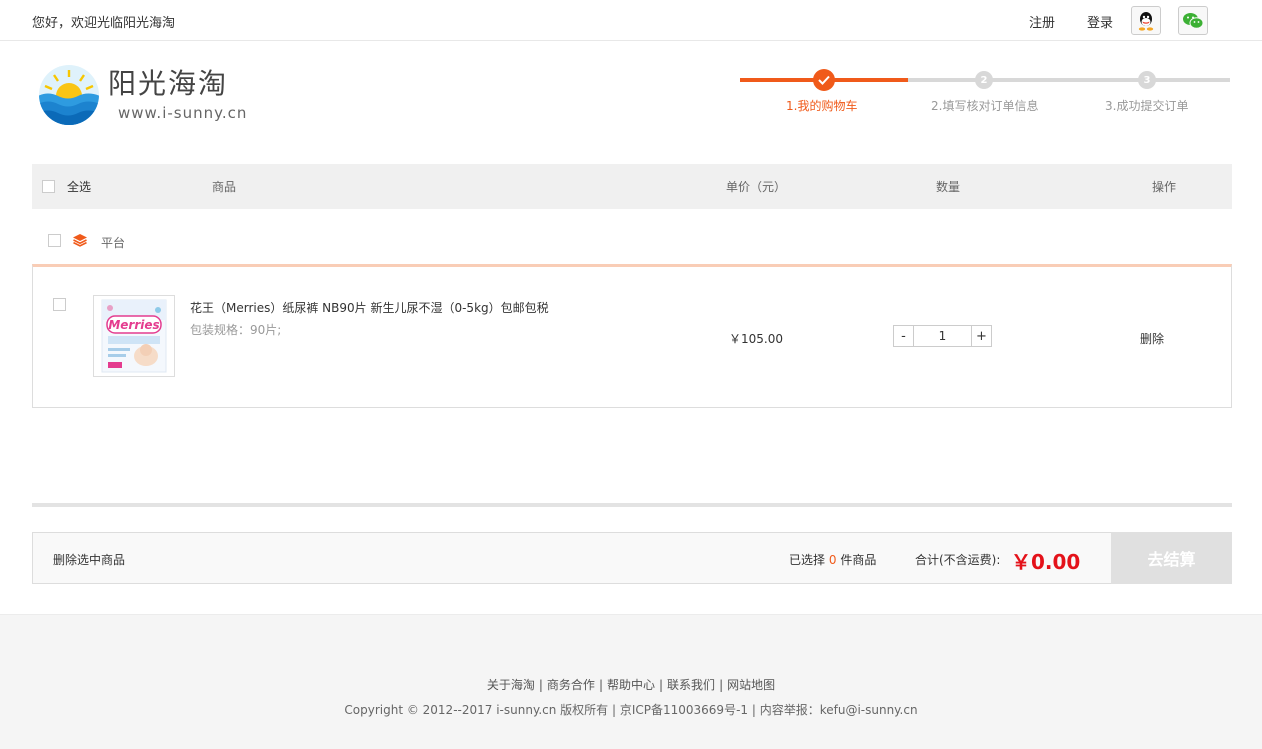 The width and height of the screenshot is (1262, 749). Describe the element at coordinates (631, 20) in the screenshot. I see `top-bar: 您好，欢迎光临阳光海淘 注册 登录` at that location.